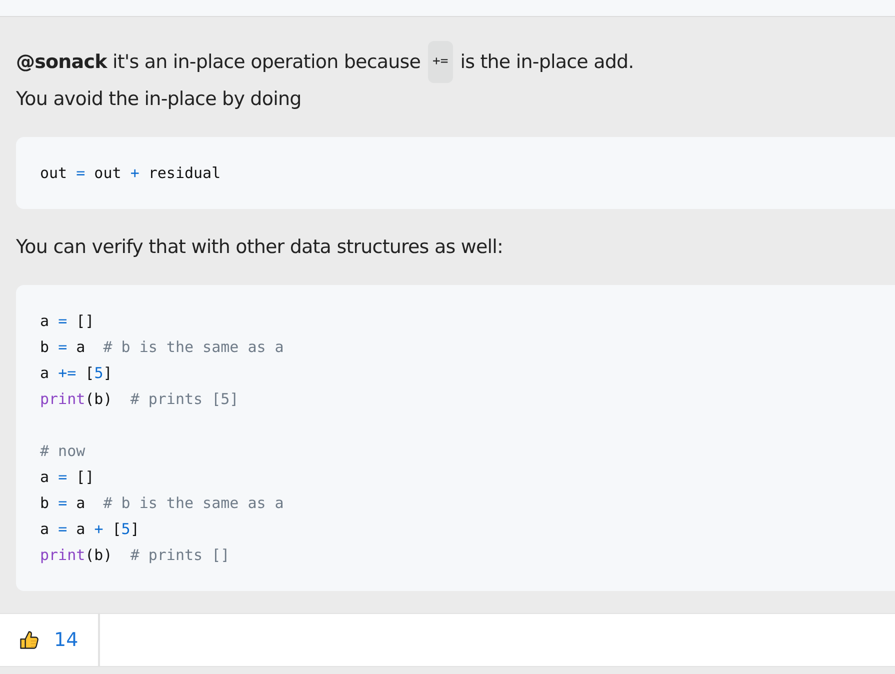 The image size is (895, 674). What do you see at coordinates (441, 62) in the screenshot?
I see `inline-code: +=` at bounding box center [441, 62].